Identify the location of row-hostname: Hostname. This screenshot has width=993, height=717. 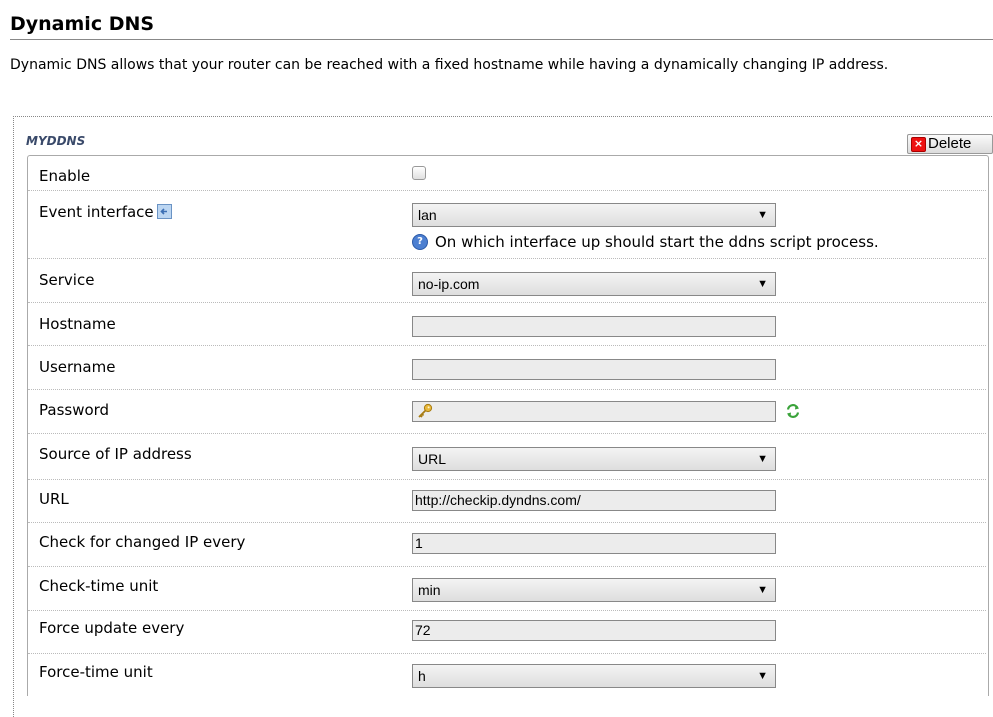
(507, 324).